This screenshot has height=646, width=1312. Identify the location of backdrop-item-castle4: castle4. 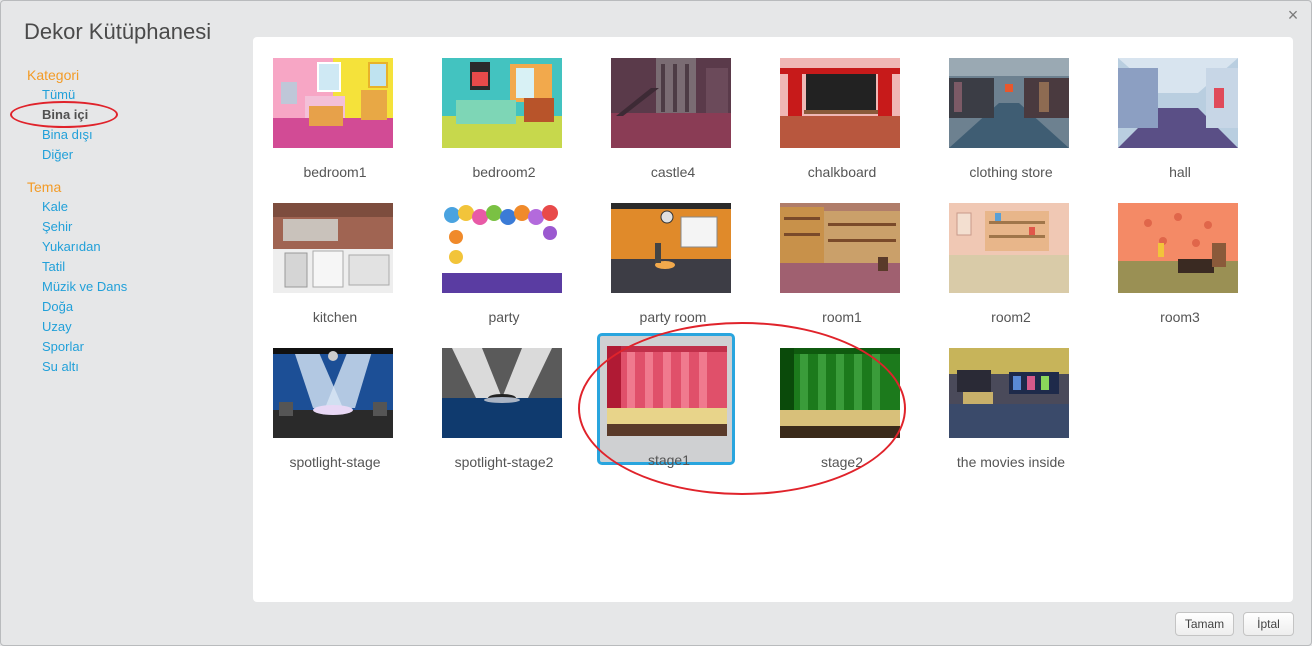
(670, 112).